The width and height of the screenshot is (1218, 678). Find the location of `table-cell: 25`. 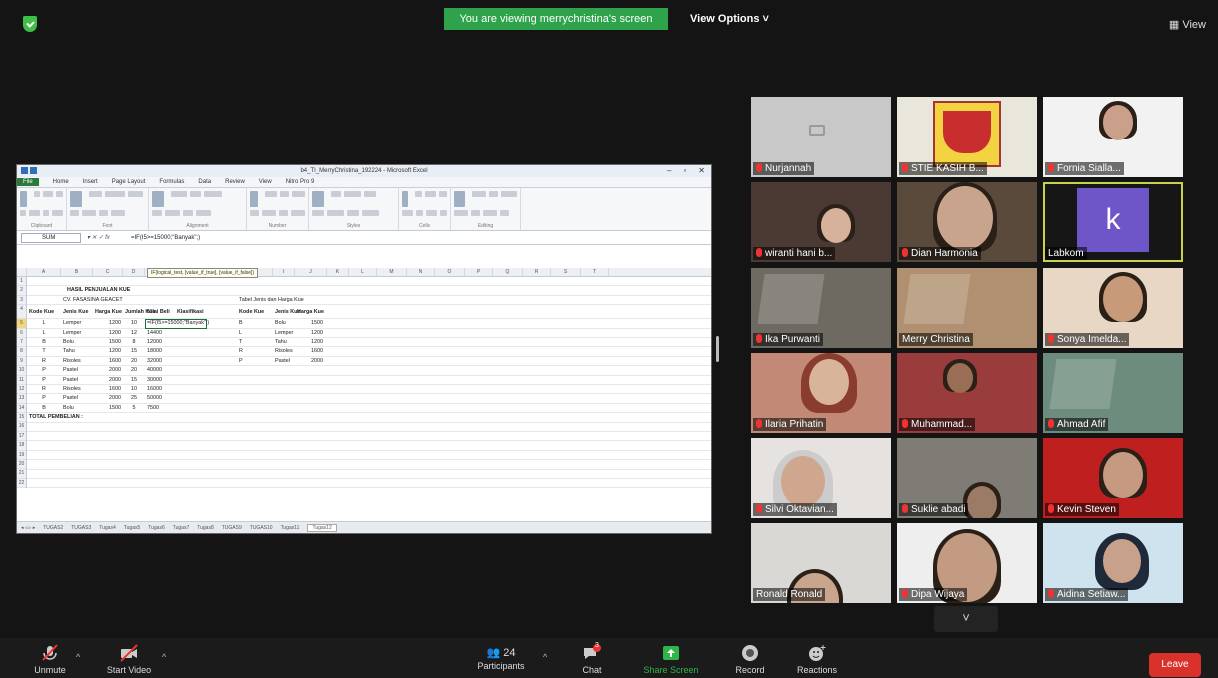

table-cell: 25 is located at coordinates (134, 398).